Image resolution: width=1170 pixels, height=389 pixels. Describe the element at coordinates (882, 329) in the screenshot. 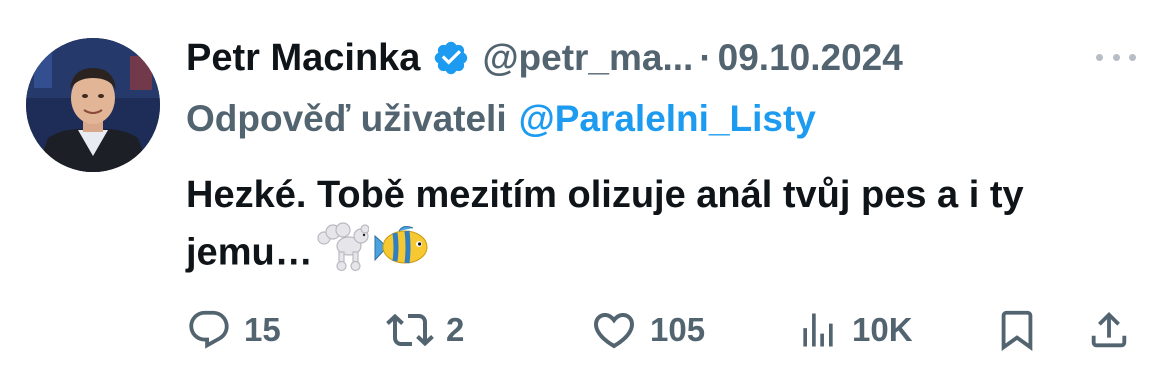

I see `views-count: 10K` at that location.